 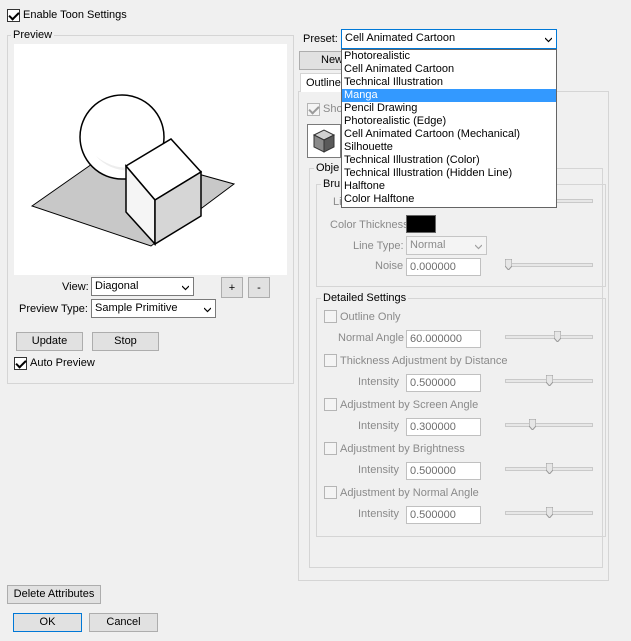 What do you see at coordinates (533, 424) in the screenshot?
I see `screen-angle-slider-thumb` at bounding box center [533, 424].